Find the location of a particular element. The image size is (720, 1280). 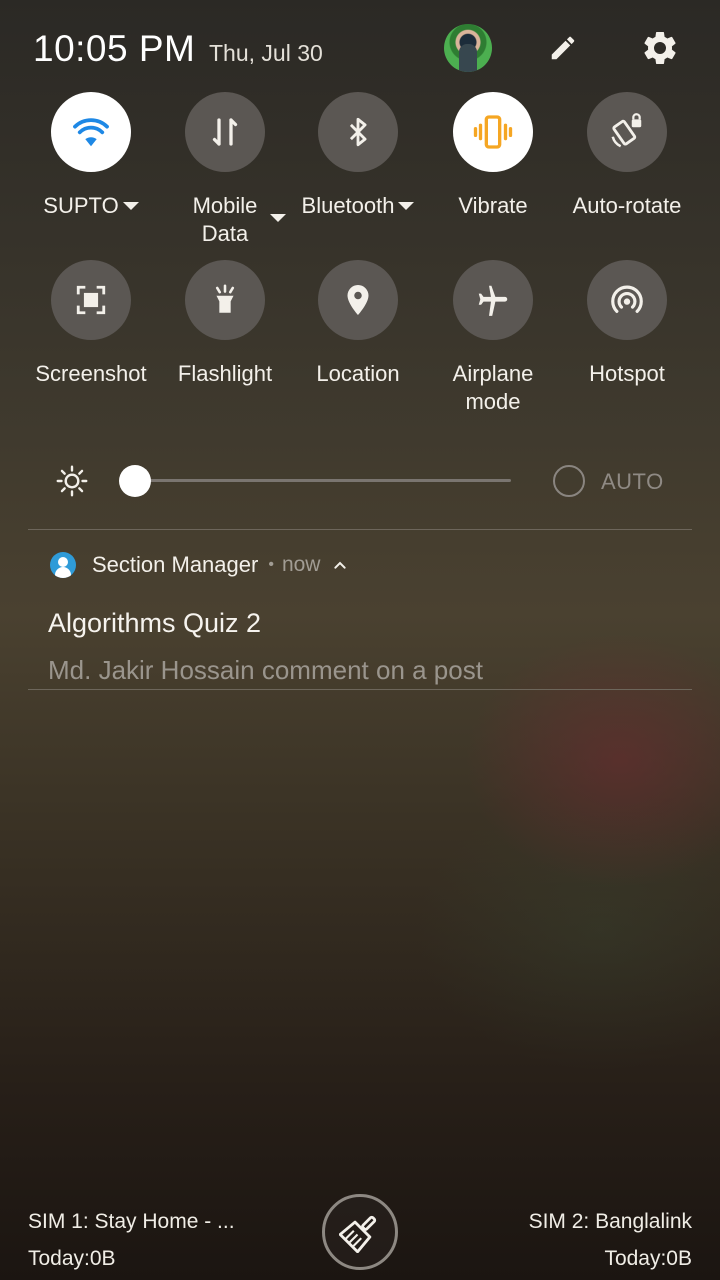

vibrate-toggle is located at coordinates (493, 132).